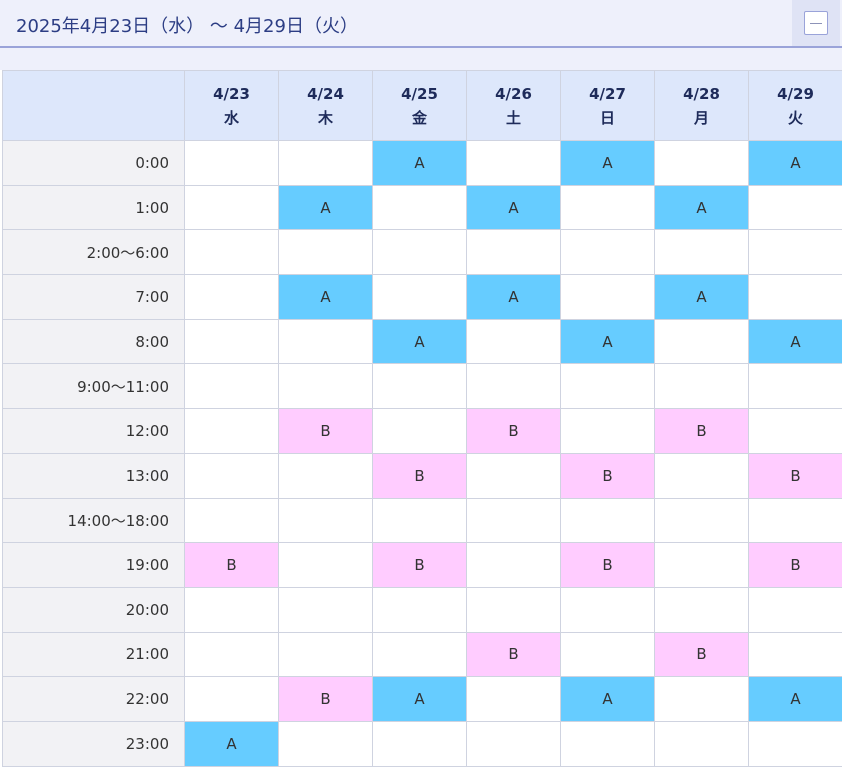 The width and height of the screenshot is (842, 767). What do you see at coordinates (816, 23) in the screenshot?
I see `collapse-button` at bounding box center [816, 23].